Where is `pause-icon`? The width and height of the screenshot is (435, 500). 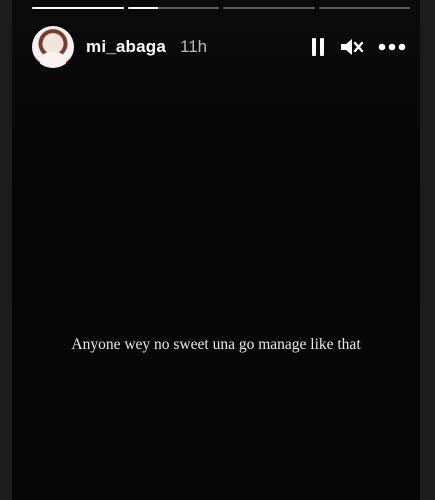
pause-icon is located at coordinates (318, 47).